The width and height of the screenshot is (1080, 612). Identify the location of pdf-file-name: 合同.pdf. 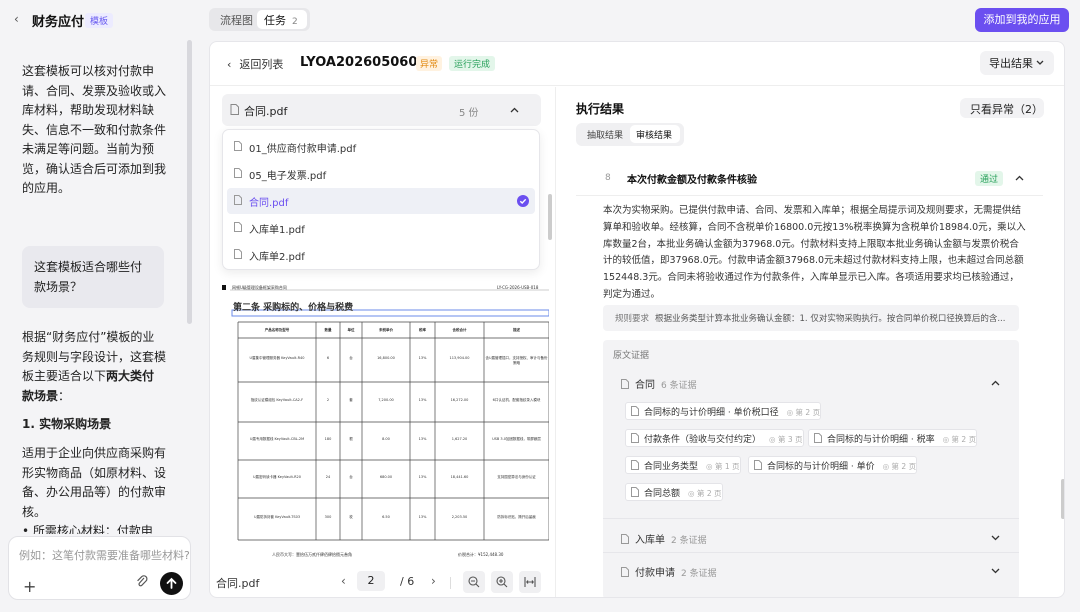
(238, 583).